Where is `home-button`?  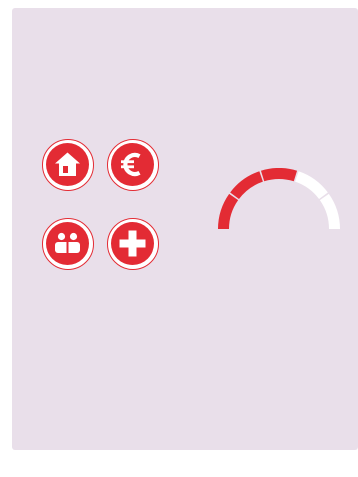
home-button is located at coordinates (68, 165).